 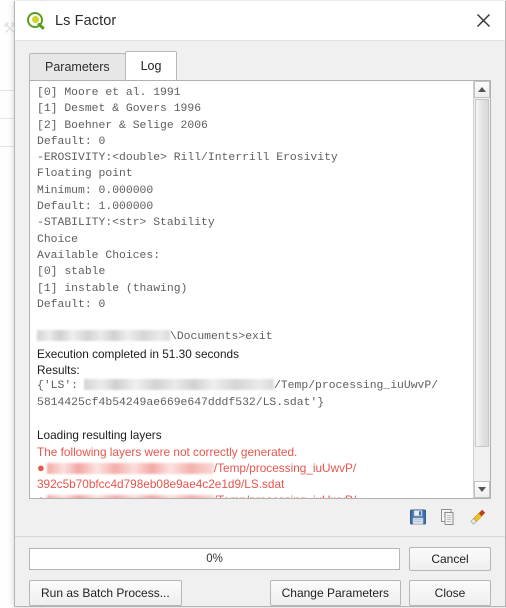 What do you see at coordinates (109, 93) in the screenshot?
I see `log-line: [0] Moore et al. 1991` at bounding box center [109, 93].